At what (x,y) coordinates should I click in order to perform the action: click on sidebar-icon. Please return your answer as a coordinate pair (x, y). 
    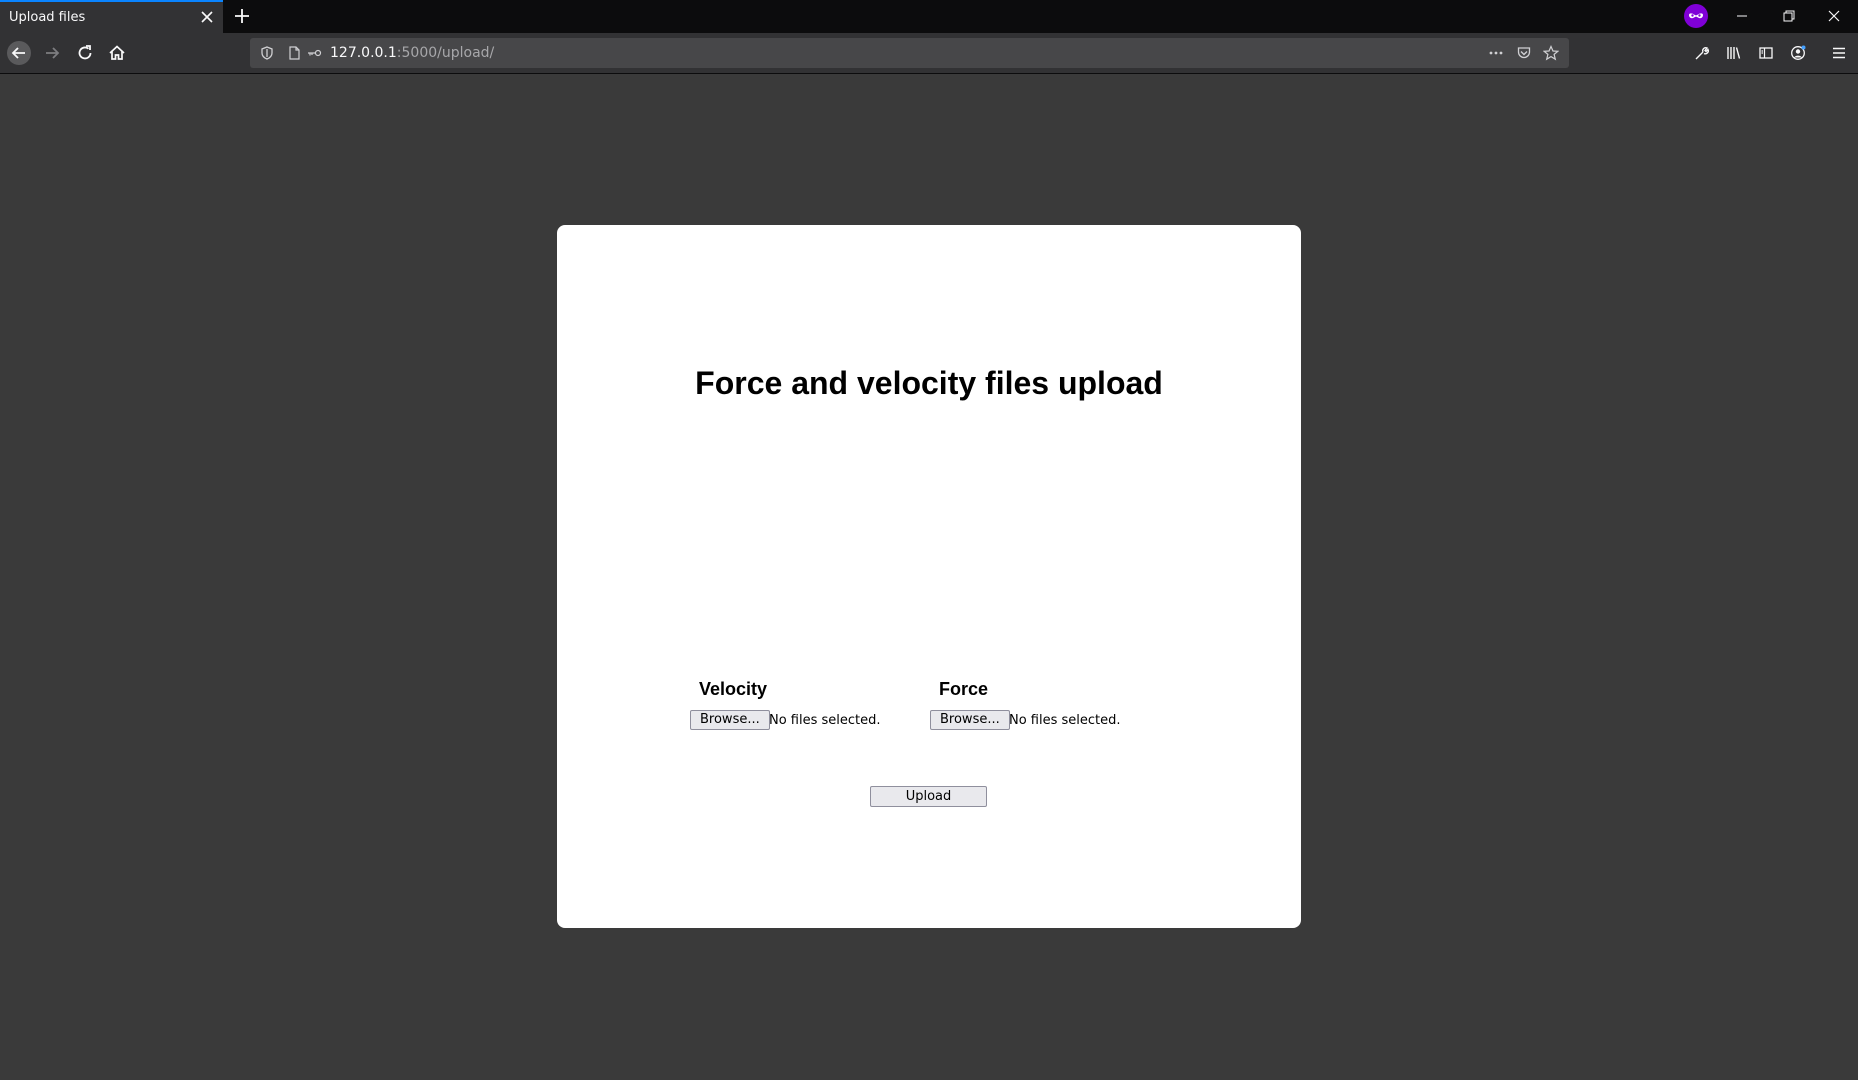
    Looking at the image, I should click on (1766, 53).